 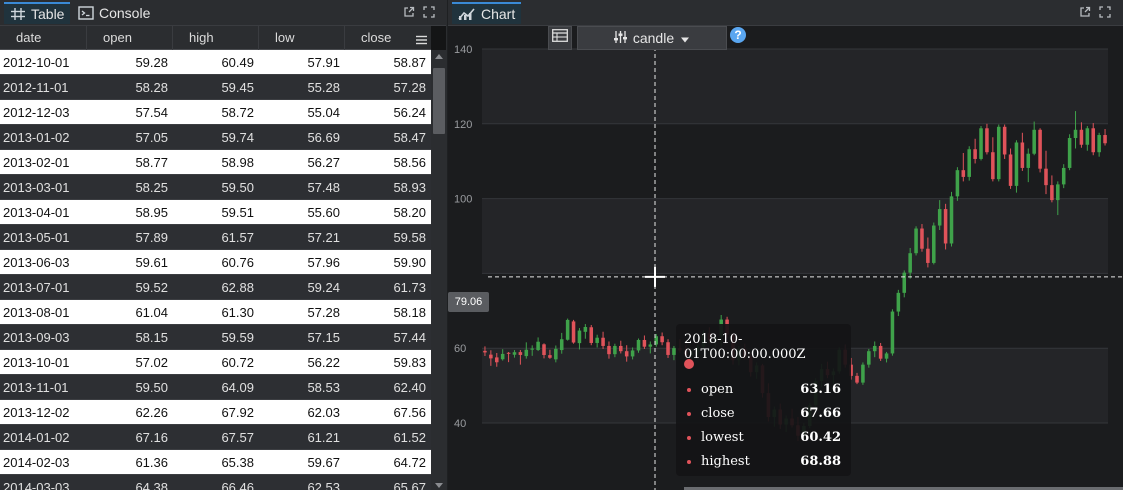 What do you see at coordinates (323, 437) in the screenshot?
I see `table-cell-low: 61.21` at bounding box center [323, 437].